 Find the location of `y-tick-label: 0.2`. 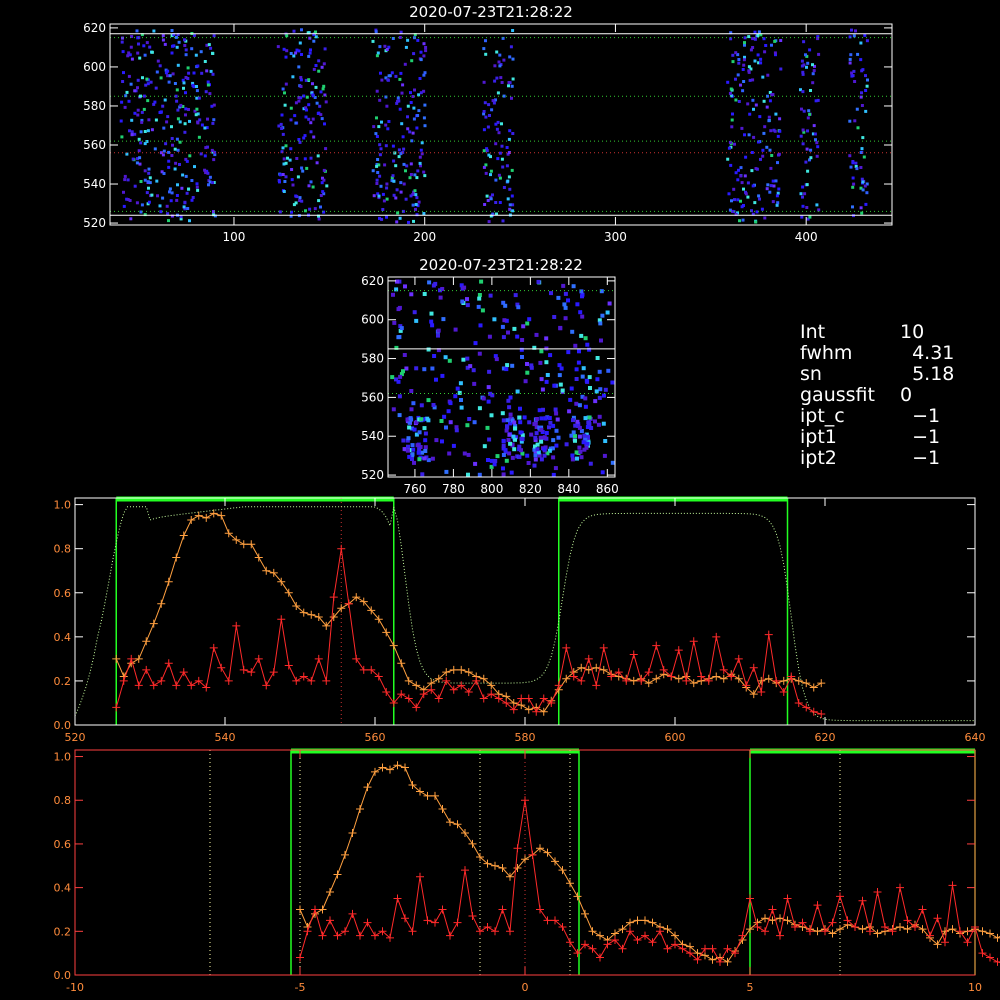

y-tick-label: 0.2 is located at coordinates (63, 681).